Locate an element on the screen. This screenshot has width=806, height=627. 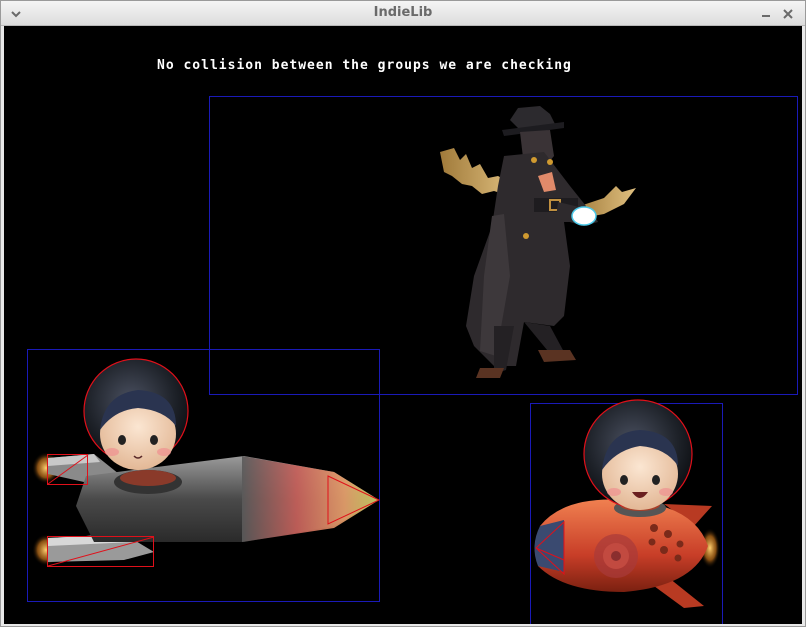
title-bar: IndieLib is located at coordinates (403, 13).